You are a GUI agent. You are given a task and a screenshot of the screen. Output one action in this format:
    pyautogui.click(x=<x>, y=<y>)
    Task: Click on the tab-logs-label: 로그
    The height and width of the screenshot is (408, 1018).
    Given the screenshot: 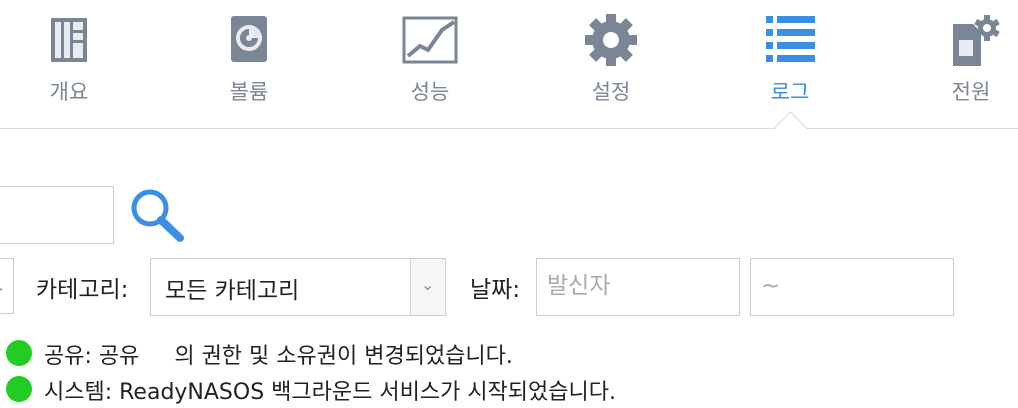 What is the action you would take?
    pyautogui.click(x=790, y=92)
    